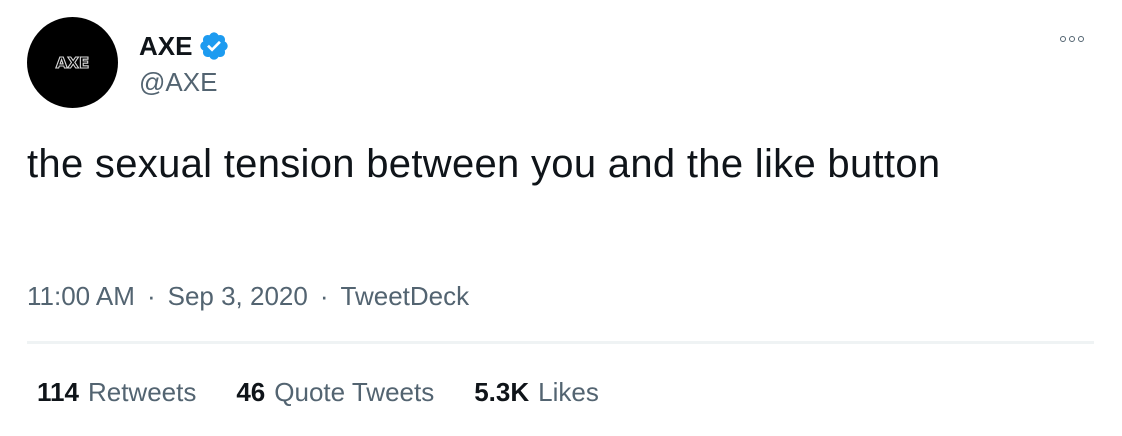 The height and width of the screenshot is (436, 1122). Describe the element at coordinates (81, 296) in the screenshot. I see `tweet-time: 11:00 AM` at that location.